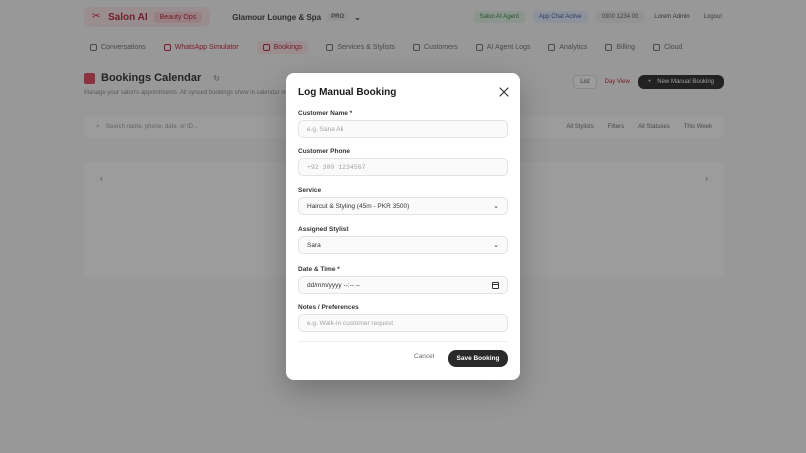 Image resolution: width=806 pixels, height=453 pixels. I want to click on notes-input: e.g. Walk-in customer request, so click(403, 323).